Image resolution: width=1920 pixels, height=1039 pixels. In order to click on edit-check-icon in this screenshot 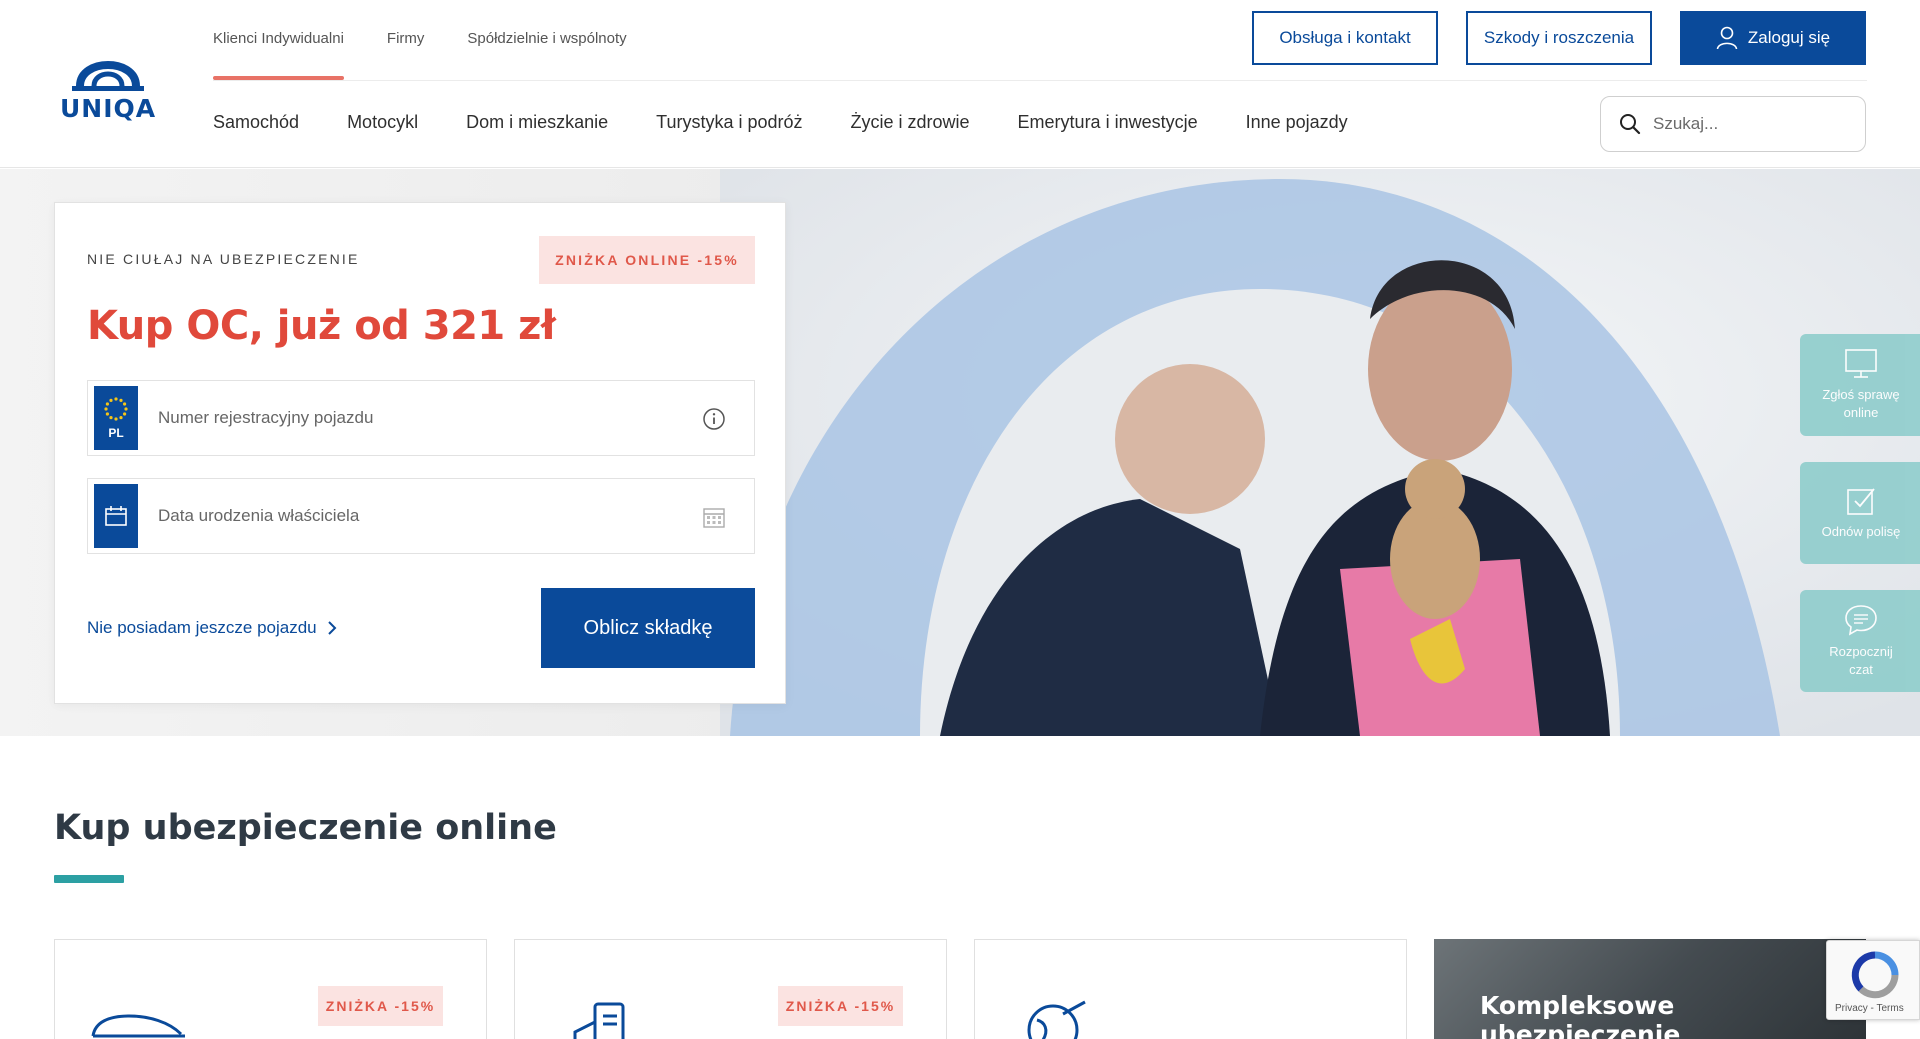, I will do `click(1861, 502)`.